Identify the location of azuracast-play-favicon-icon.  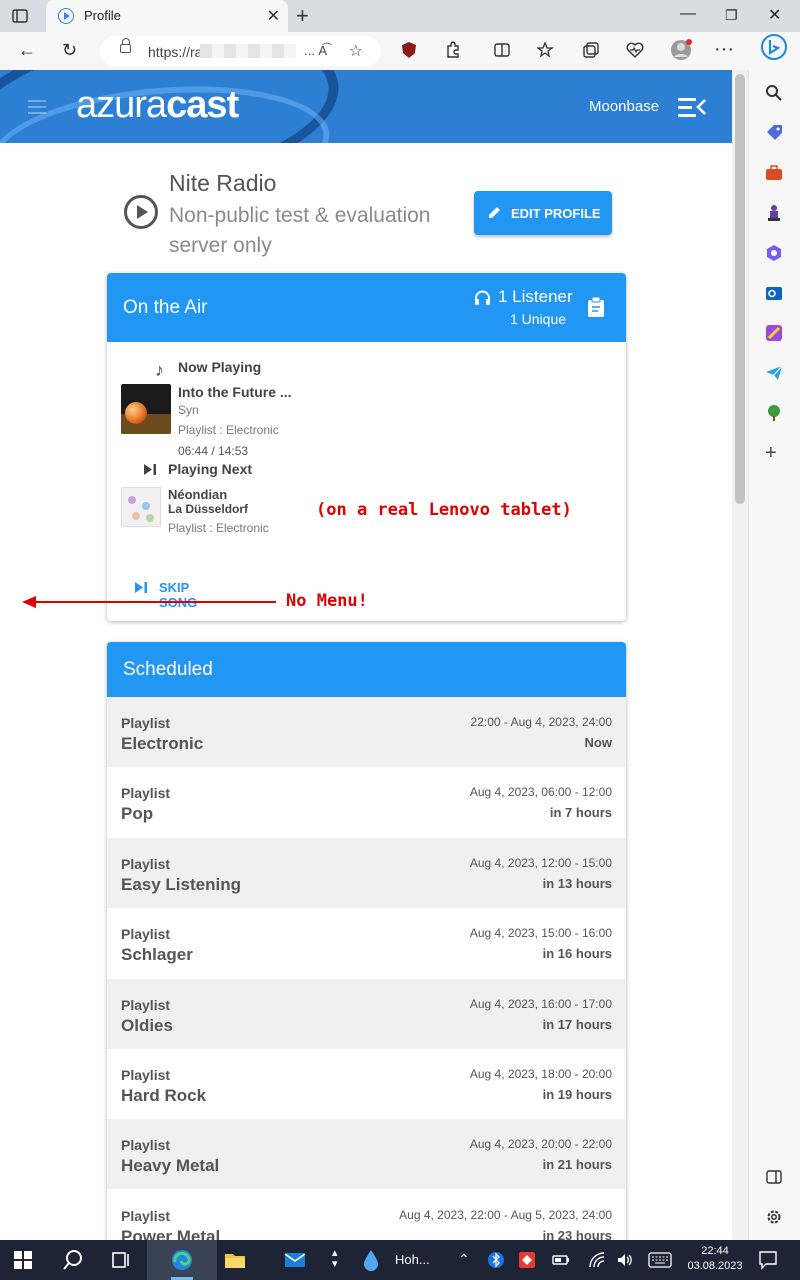
(66, 16).